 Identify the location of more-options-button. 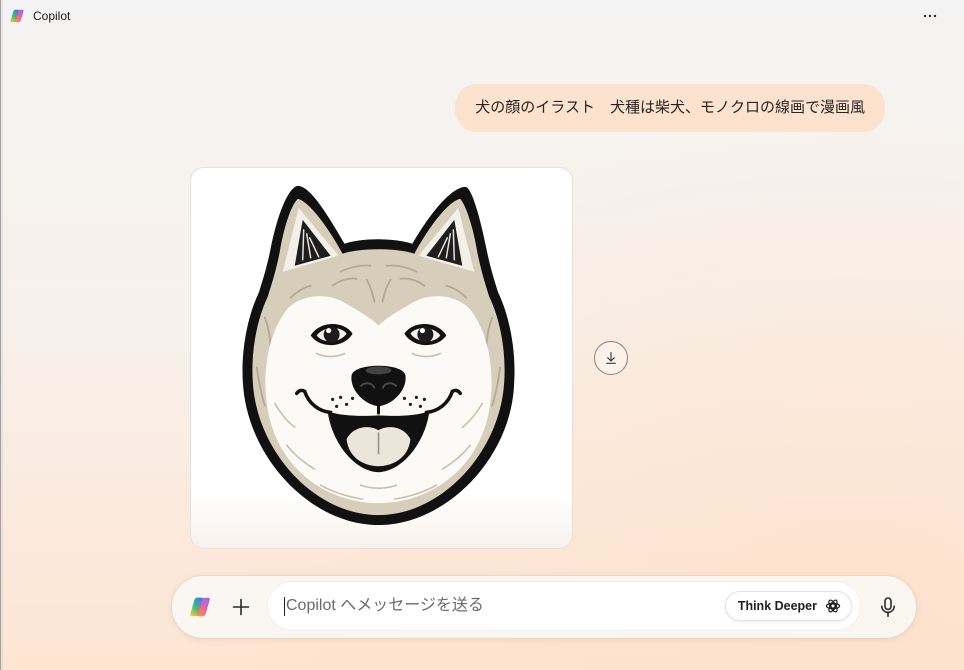
(930, 16).